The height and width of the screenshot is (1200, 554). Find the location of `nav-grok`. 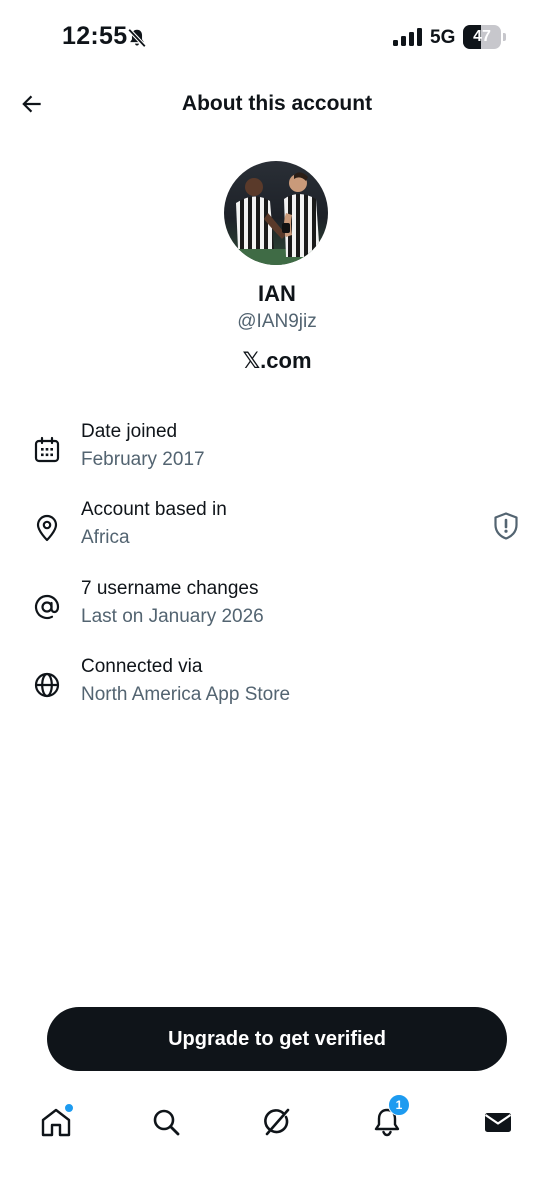

nav-grok is located at coordinates (277, 1122).